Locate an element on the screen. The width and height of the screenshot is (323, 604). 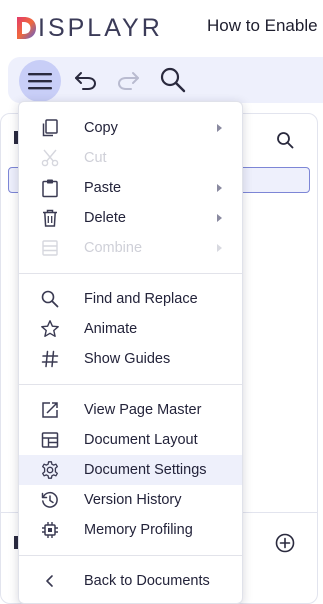
displayr-logo: ISPLAYR is located at coordinates (89, 28).